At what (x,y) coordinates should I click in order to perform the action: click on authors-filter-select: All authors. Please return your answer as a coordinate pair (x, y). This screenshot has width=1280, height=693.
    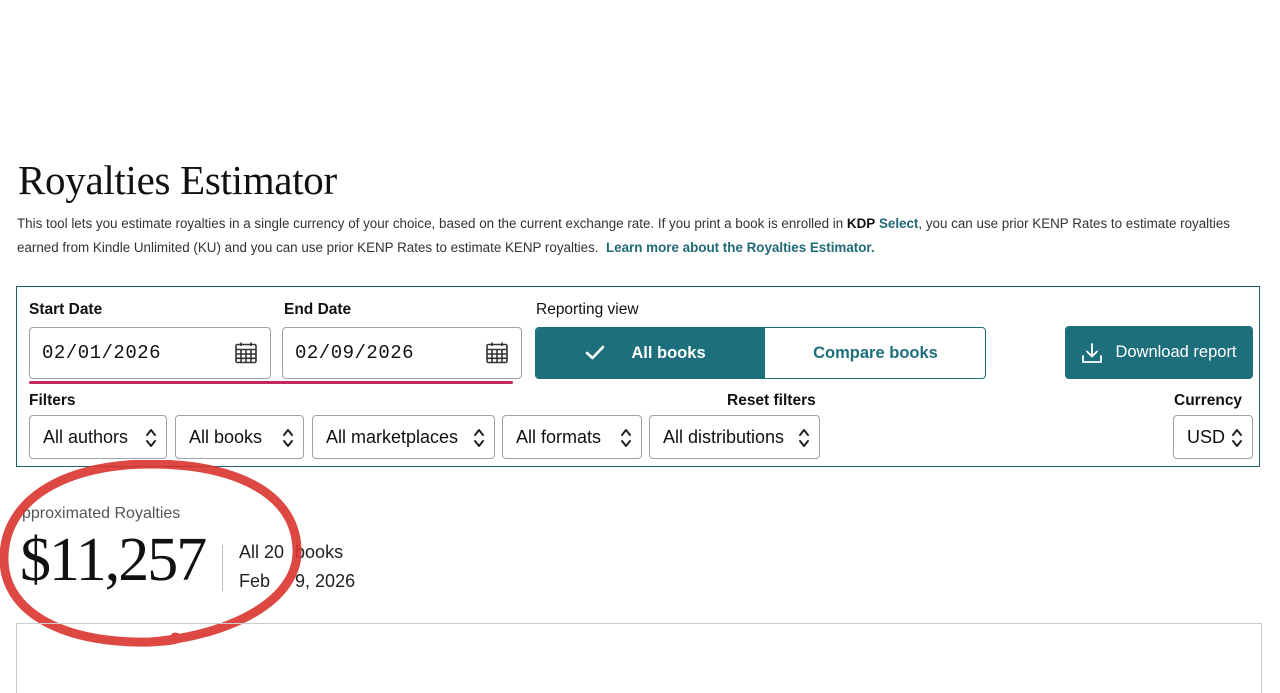
    Looking at the image, I should click on (98, 437).